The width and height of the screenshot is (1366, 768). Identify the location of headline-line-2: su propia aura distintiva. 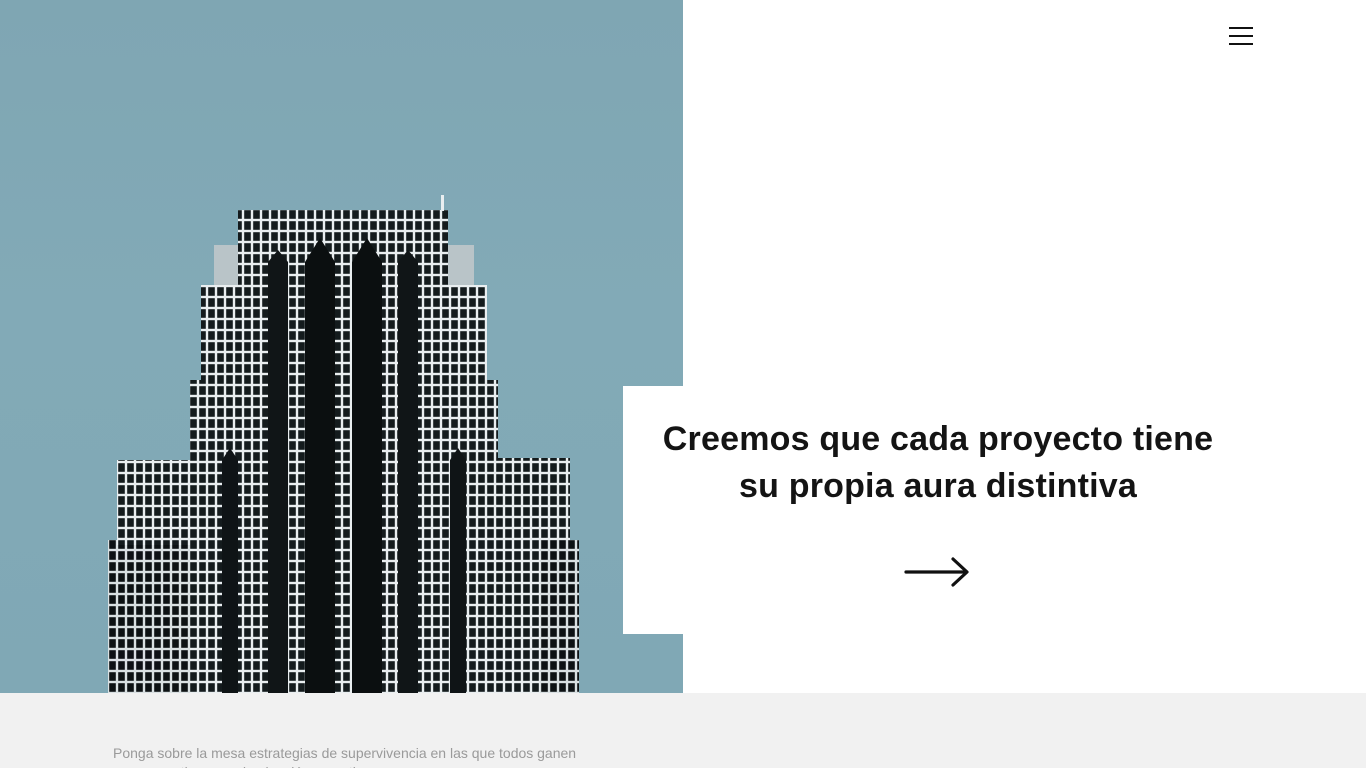
(938, 486).